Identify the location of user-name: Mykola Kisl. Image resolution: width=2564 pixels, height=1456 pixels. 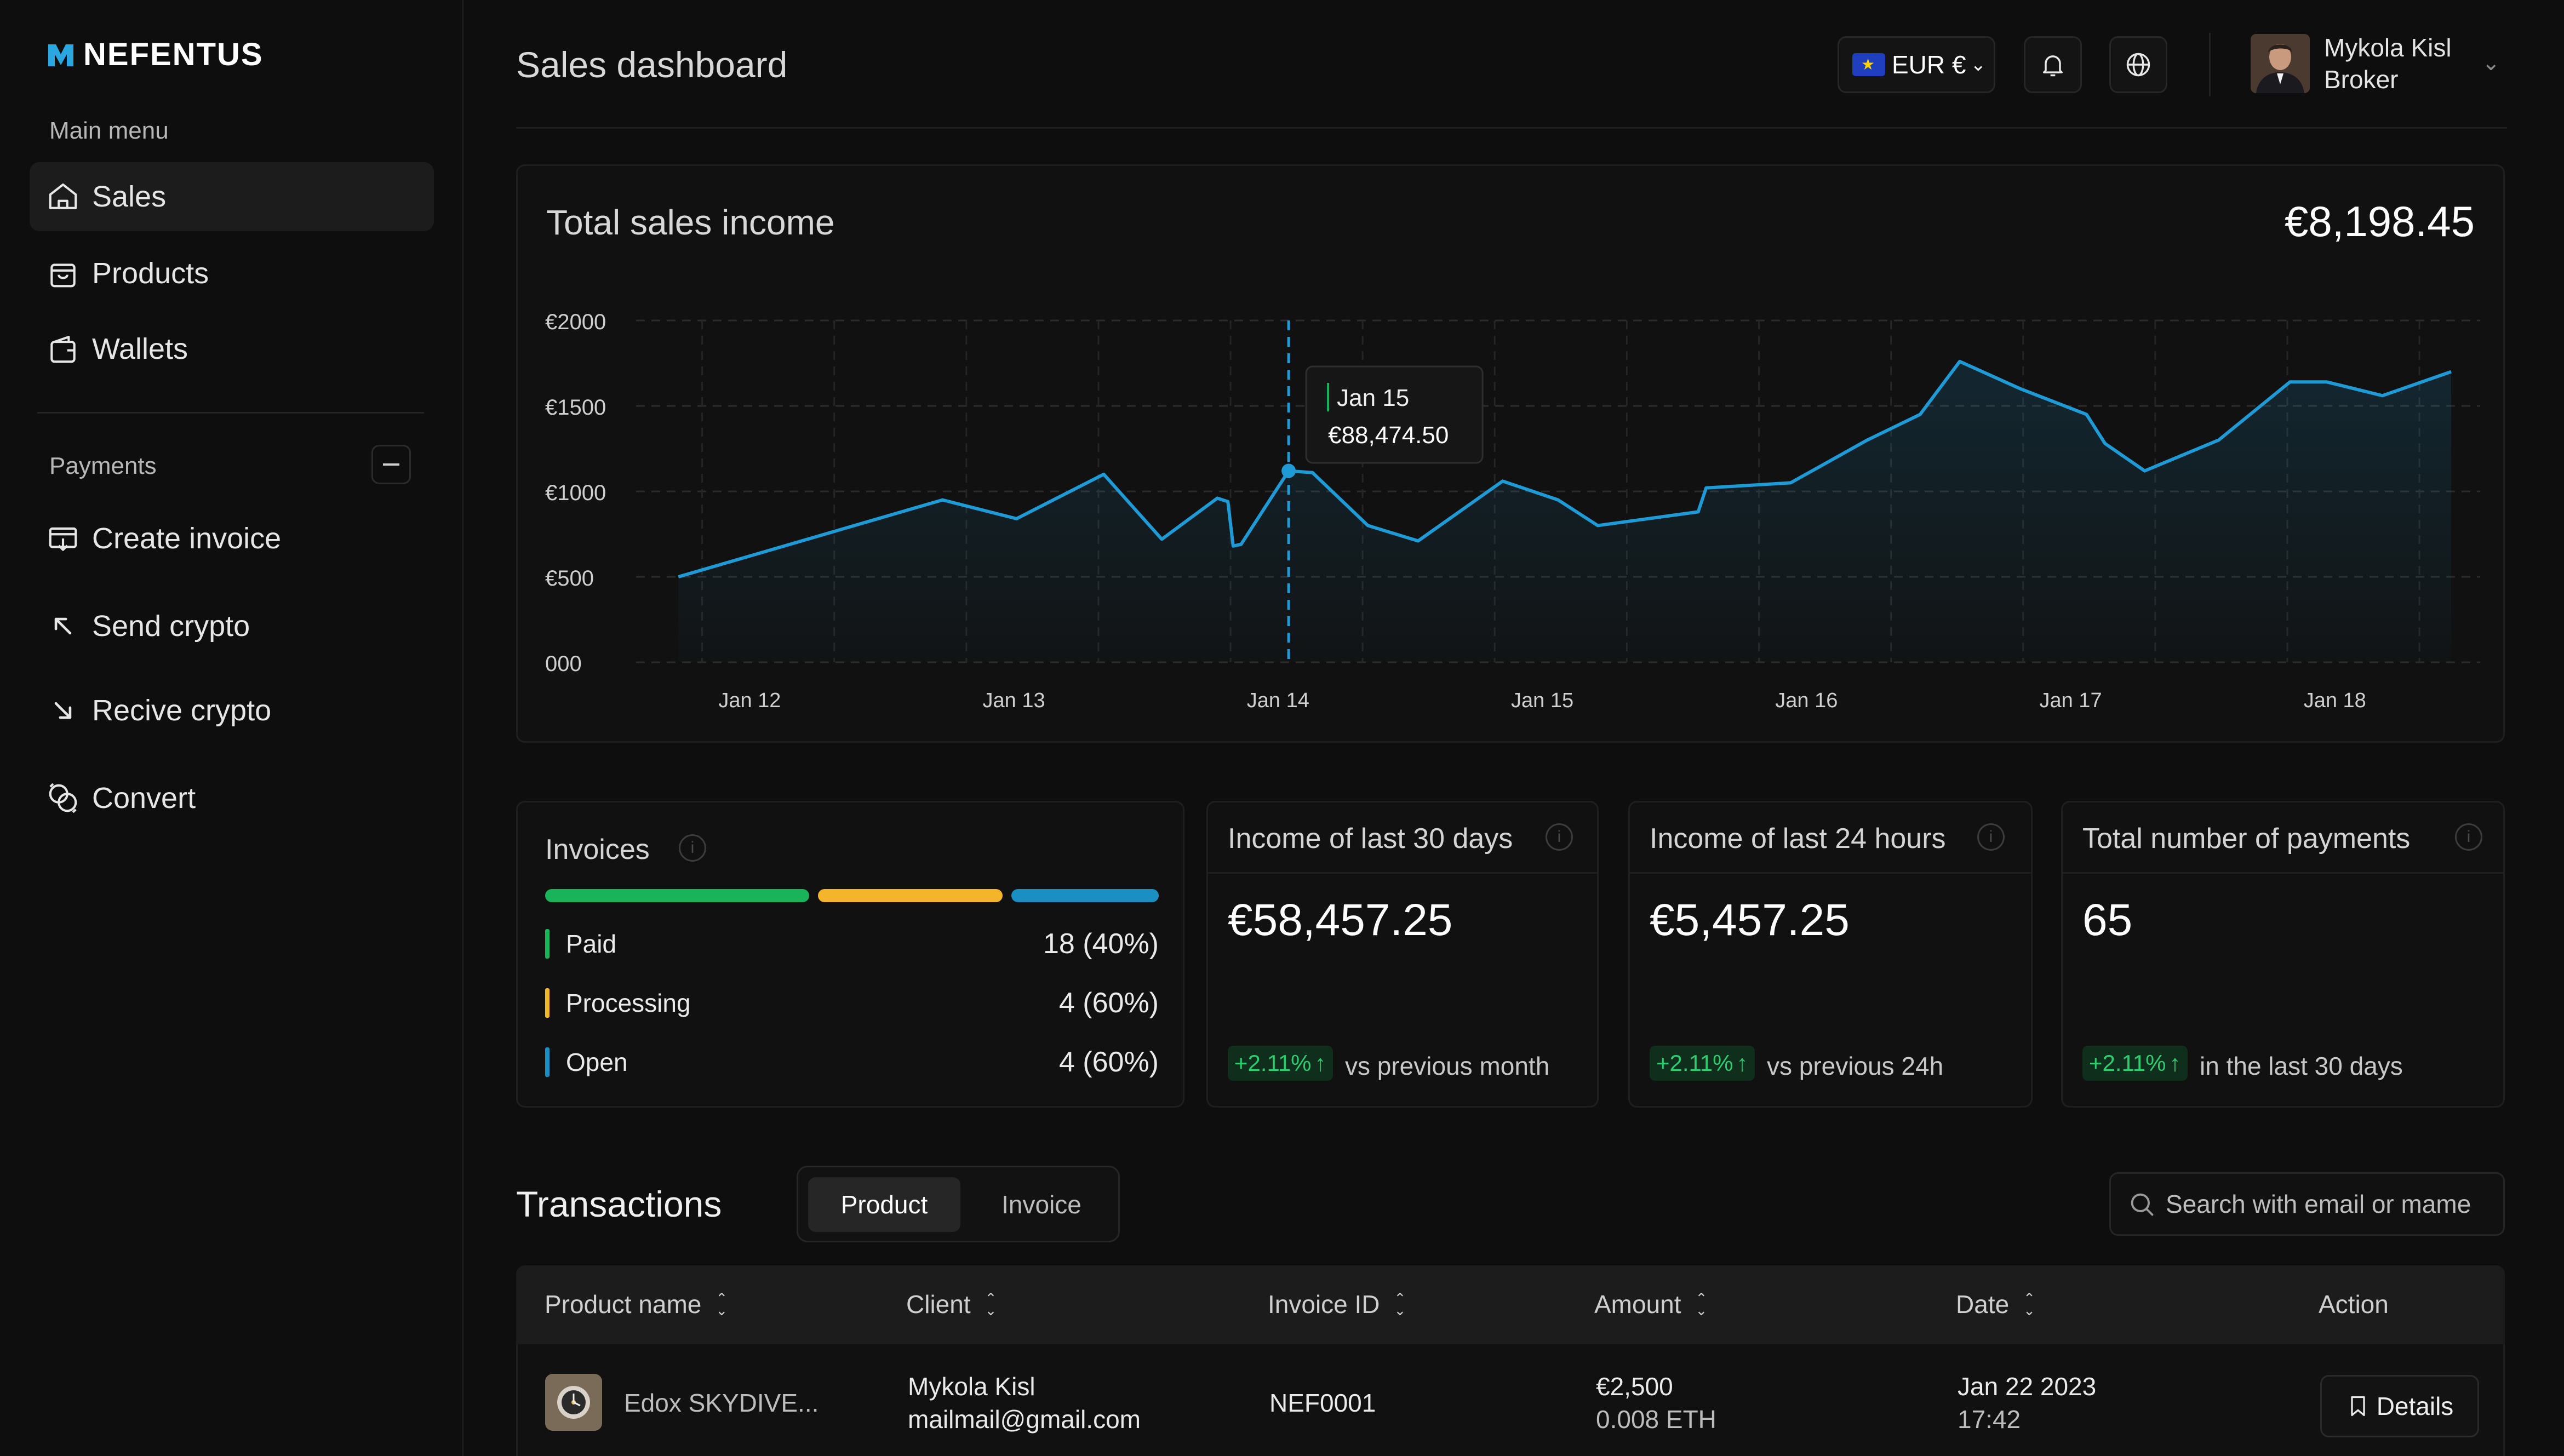
(2388, 47).